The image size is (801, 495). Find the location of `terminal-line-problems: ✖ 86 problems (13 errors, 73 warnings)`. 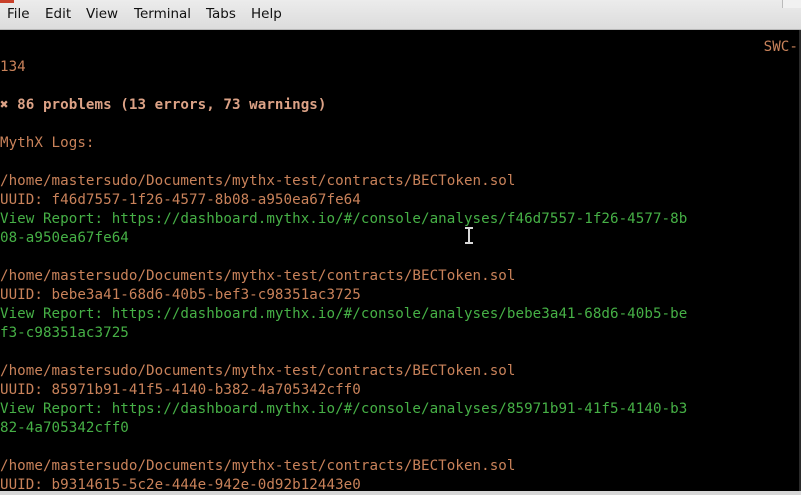

terminal-line-problems: ✖ 86 problems (13 errors, 73 warnings) is located at coordinates (163, 105).